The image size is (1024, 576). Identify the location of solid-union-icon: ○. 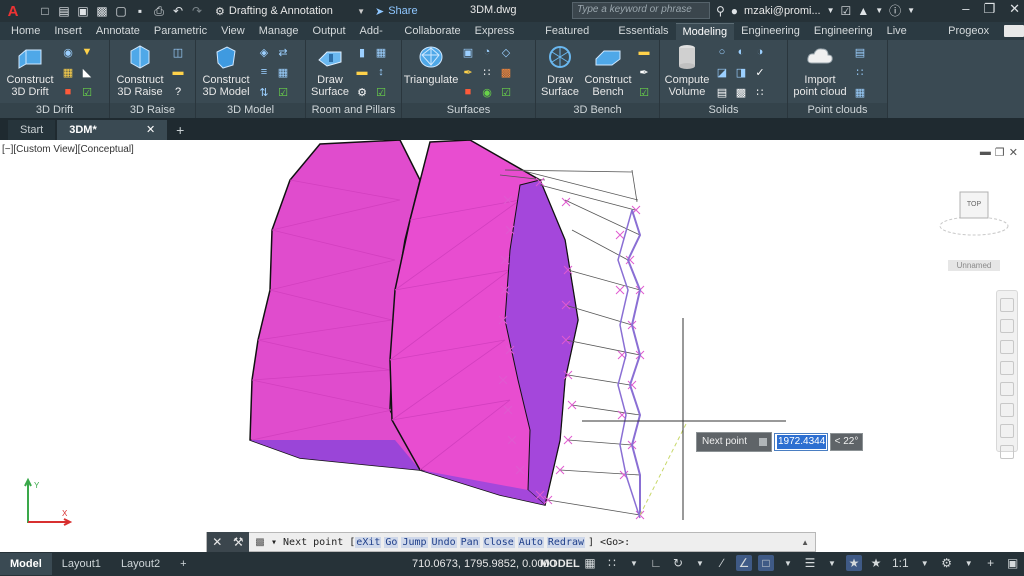
(722, 52).